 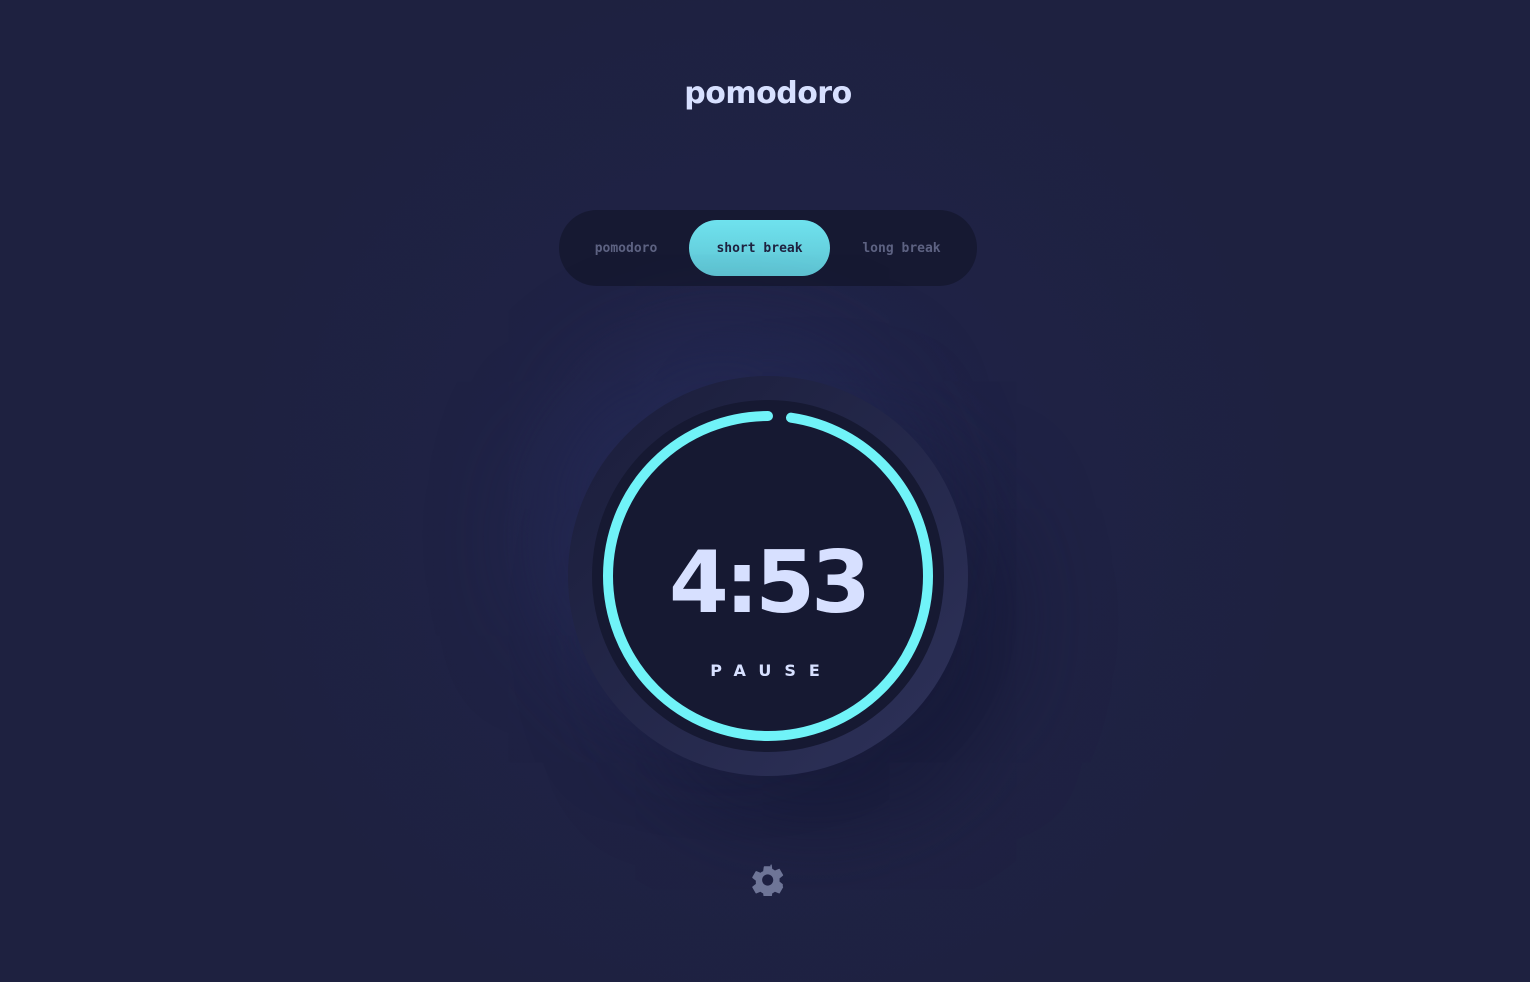 I want to click on mode-switch: pomodoro short break long break, so click(x=768, y=248).